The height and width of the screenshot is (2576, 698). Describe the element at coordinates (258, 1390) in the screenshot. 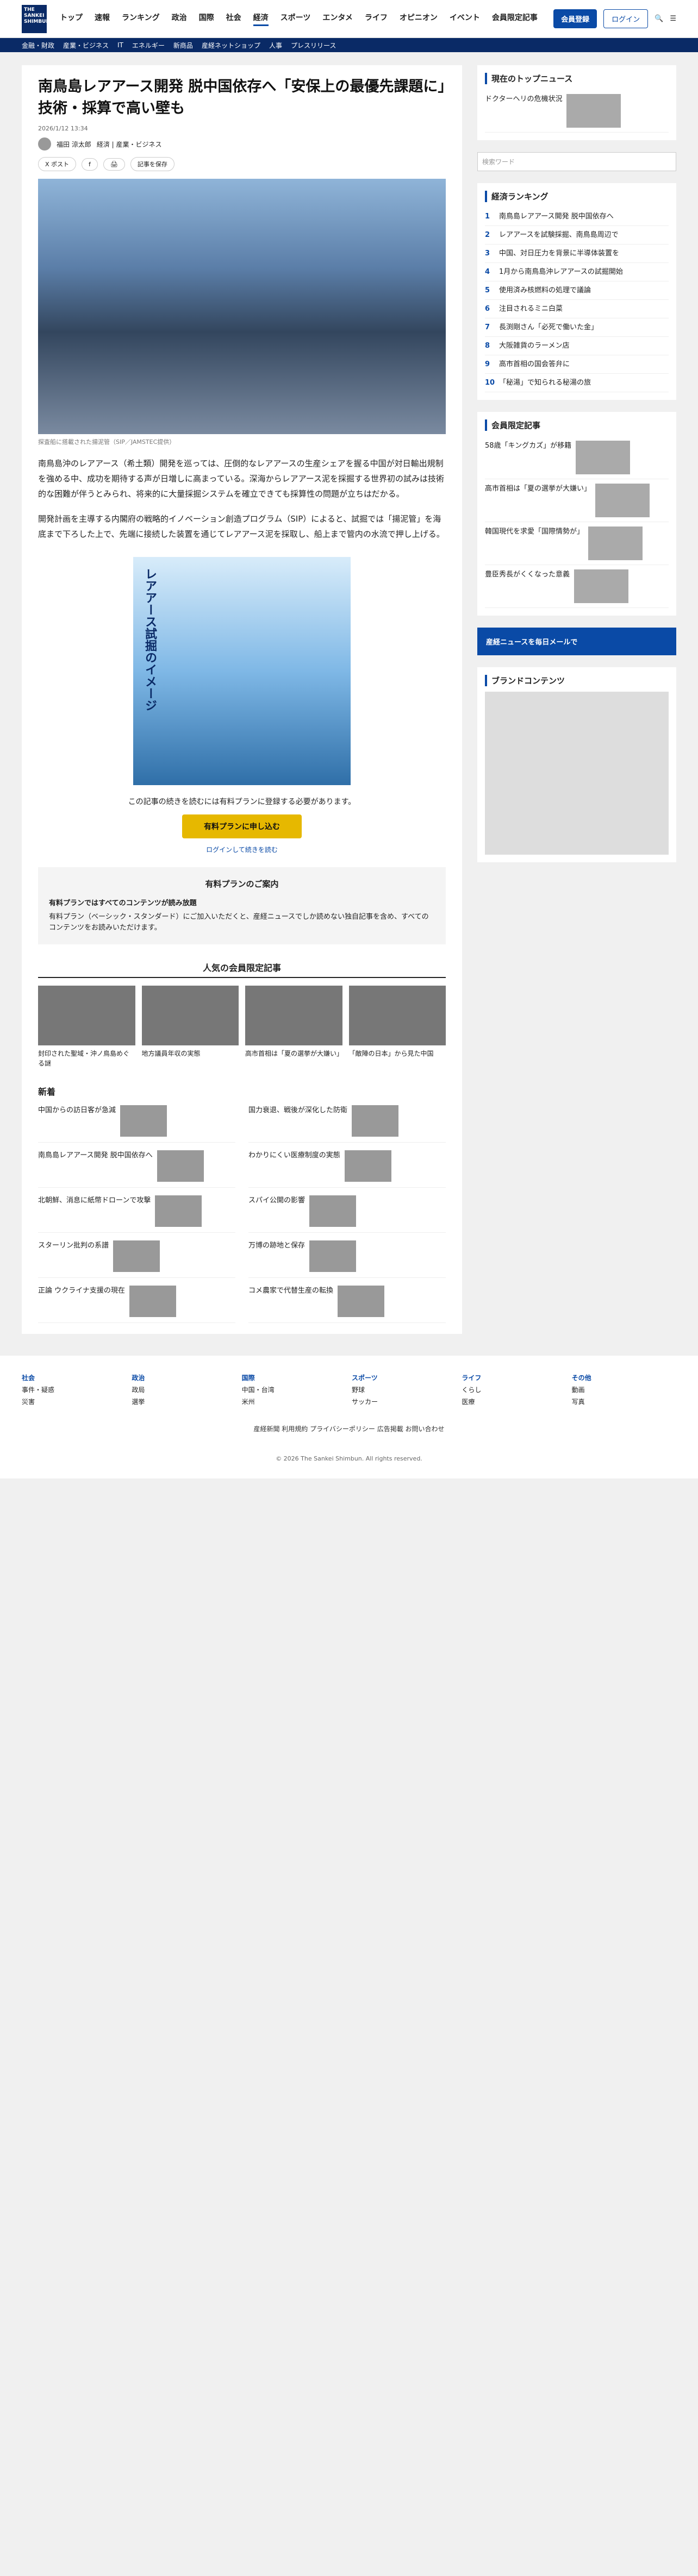

I see `footer-link: 中国・台湾` at that location.